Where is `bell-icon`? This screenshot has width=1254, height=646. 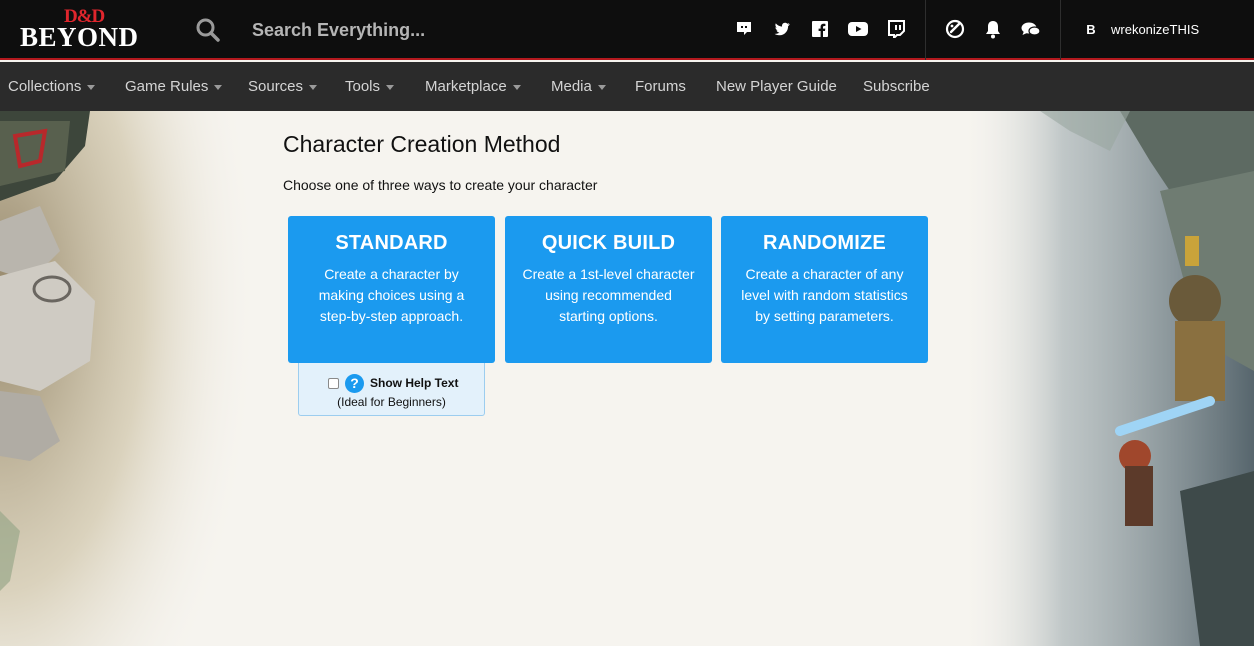
bell-icon is located at coordinates (993, 29).